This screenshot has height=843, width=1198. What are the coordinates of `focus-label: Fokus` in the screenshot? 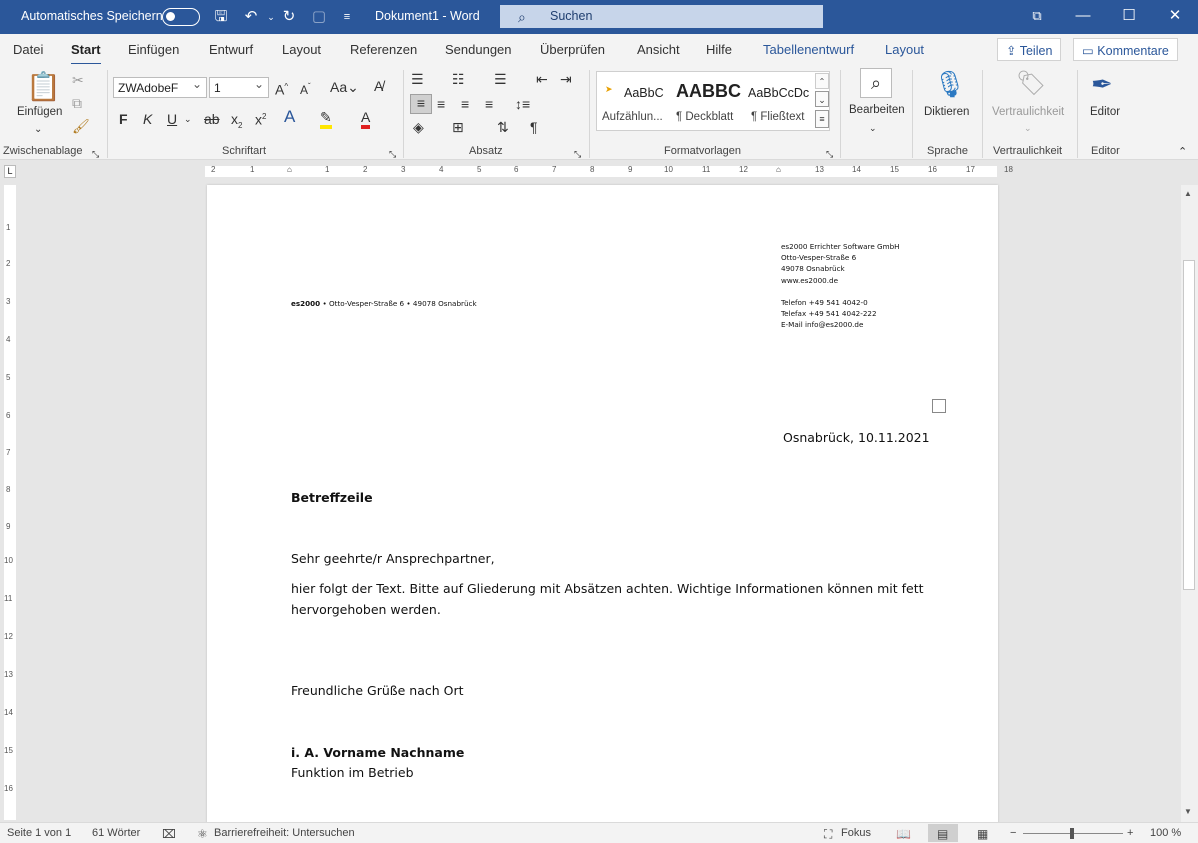 It's located at (856, 833).